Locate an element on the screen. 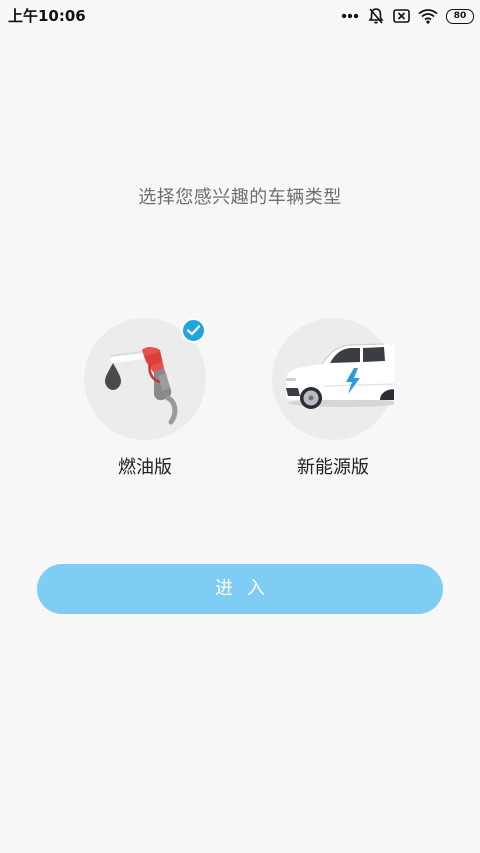 This screenshot has width=480, height=853. status-time: 上午10:06 is located at coordinates (47, 16).